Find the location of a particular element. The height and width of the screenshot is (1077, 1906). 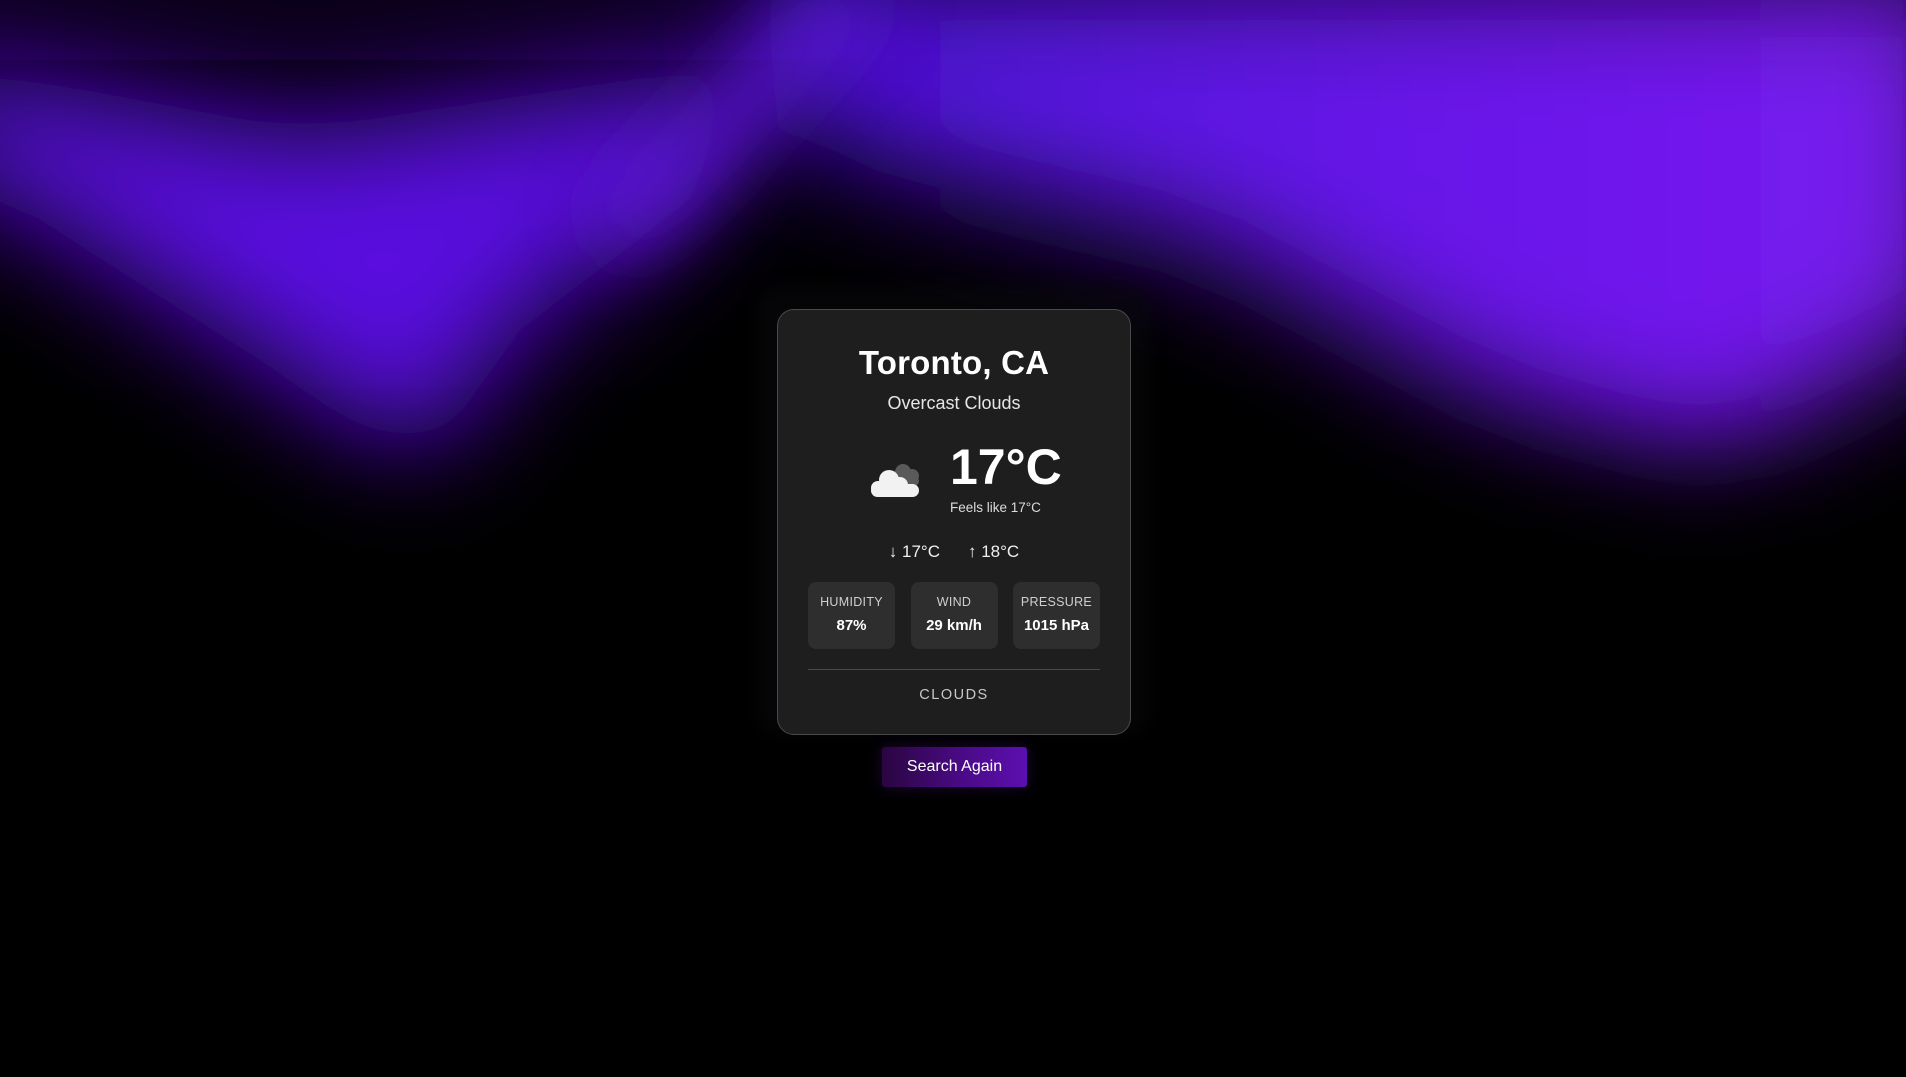

weather-description: Overcast Clouds is located at coordinates (954, 403).